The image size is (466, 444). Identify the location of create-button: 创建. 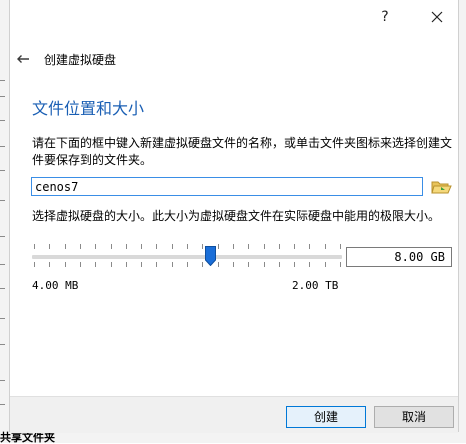
(326, 417).